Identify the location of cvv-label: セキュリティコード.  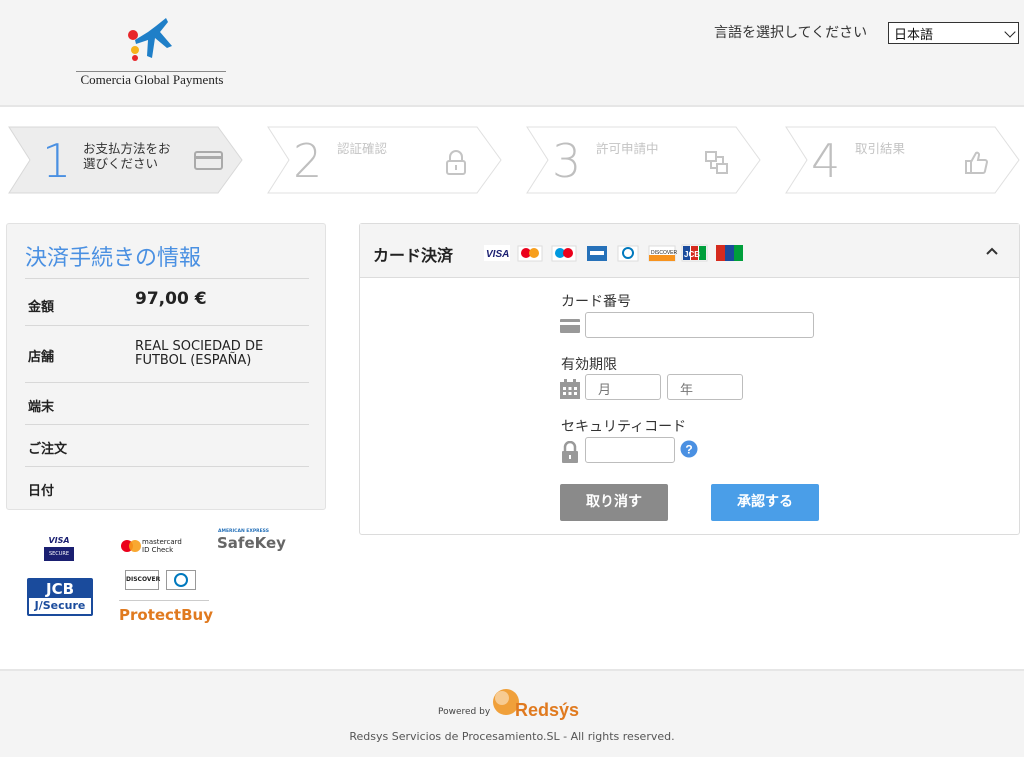
(624, 427).